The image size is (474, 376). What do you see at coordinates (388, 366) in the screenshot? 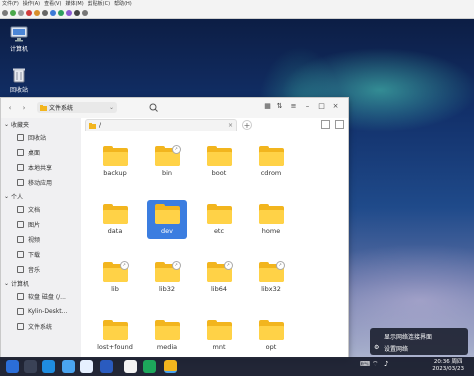
I see `volume-icon: ♪` at bounding box center [388, 366].